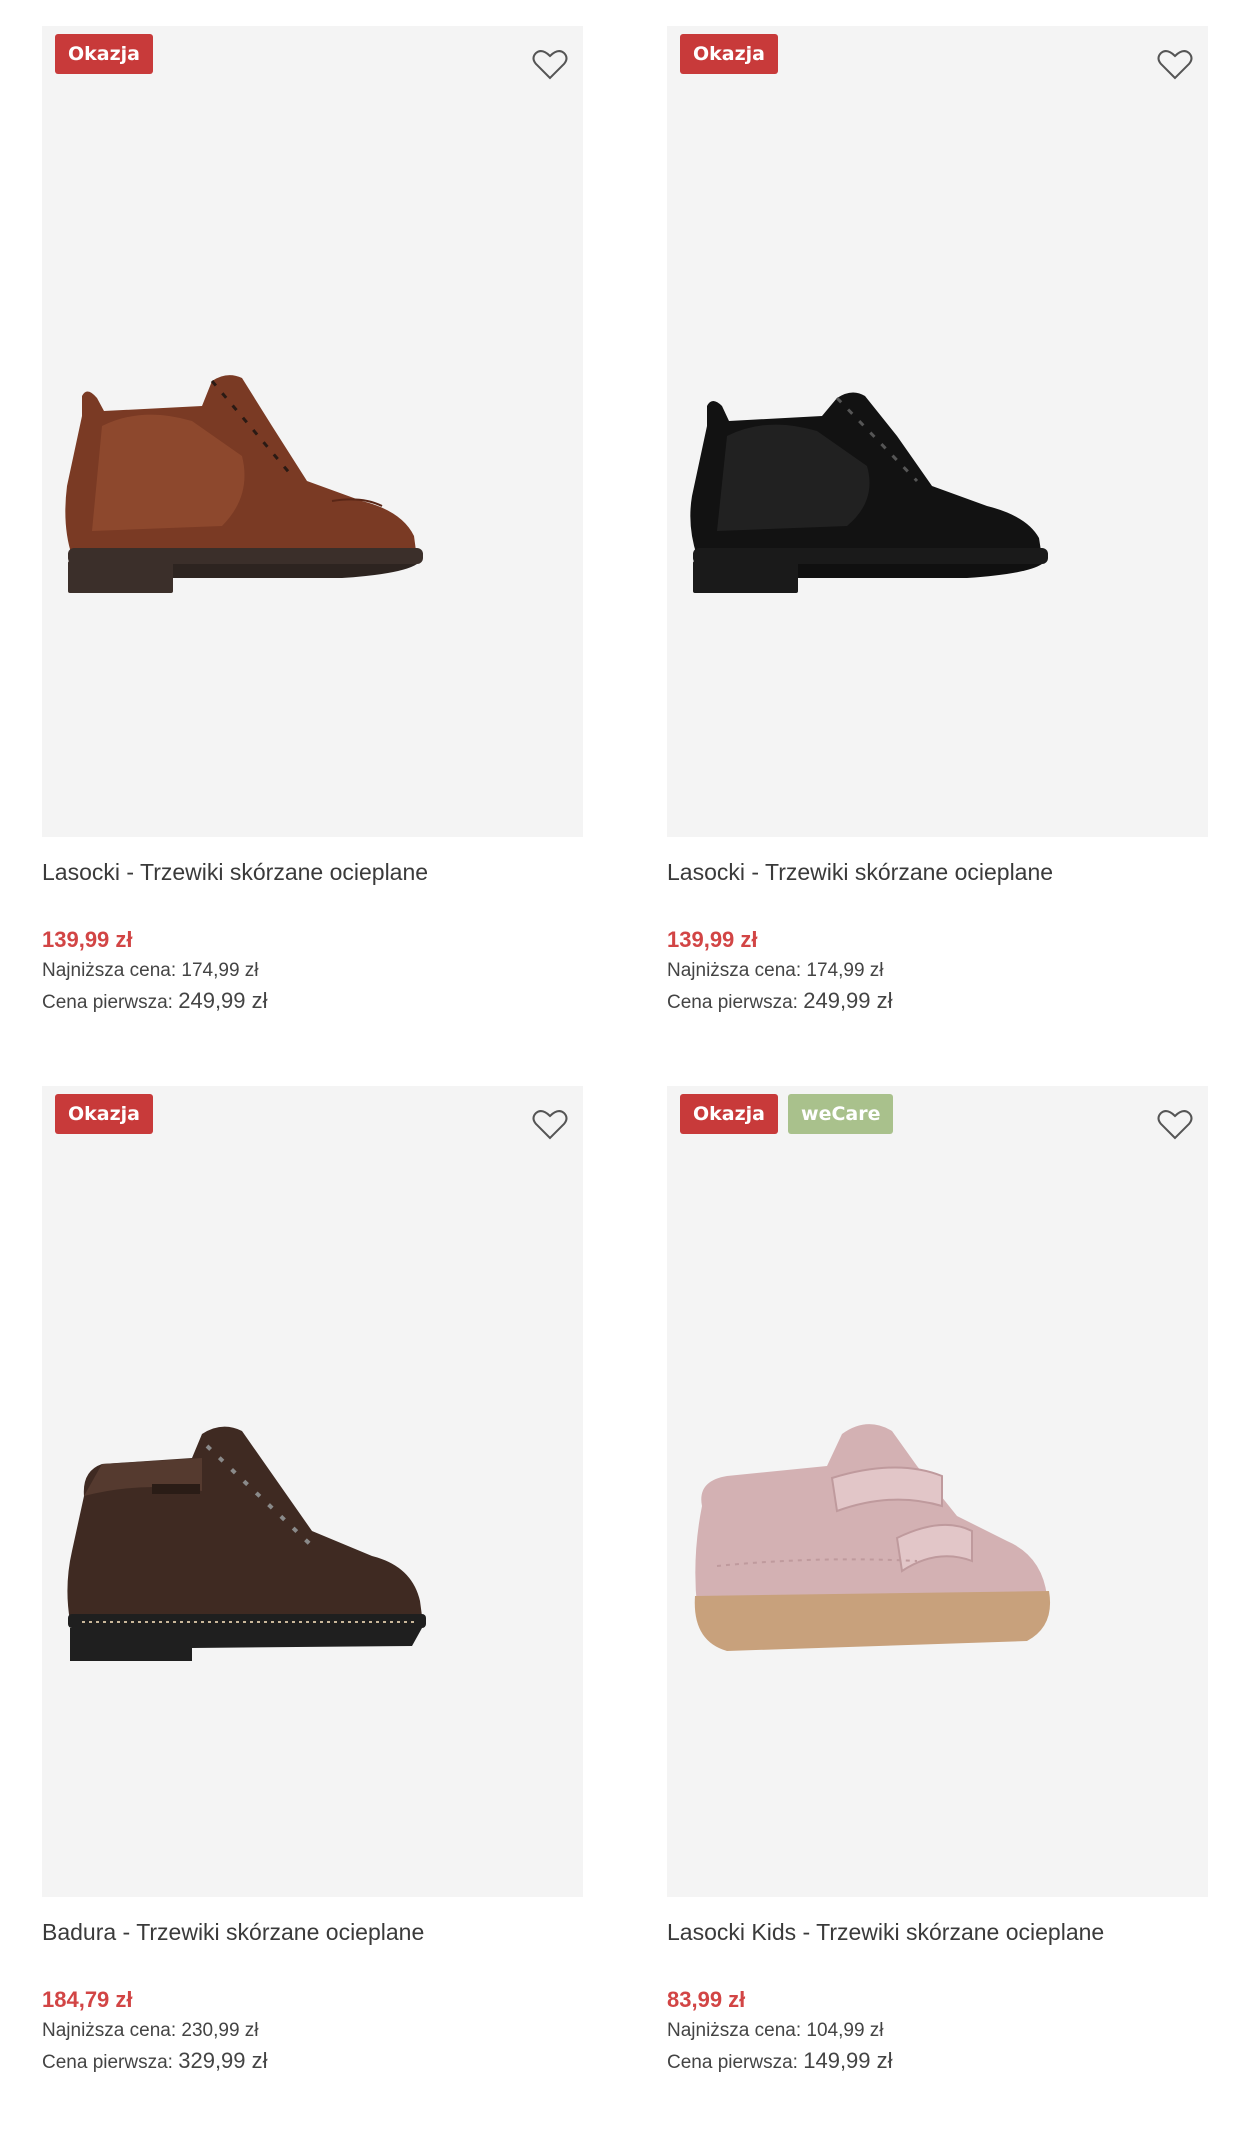 This screenshot has height=2146, width=1250. I want to click on lowest-price-row: Najniższa cena: 104,99 zł, so click(937, 2031).